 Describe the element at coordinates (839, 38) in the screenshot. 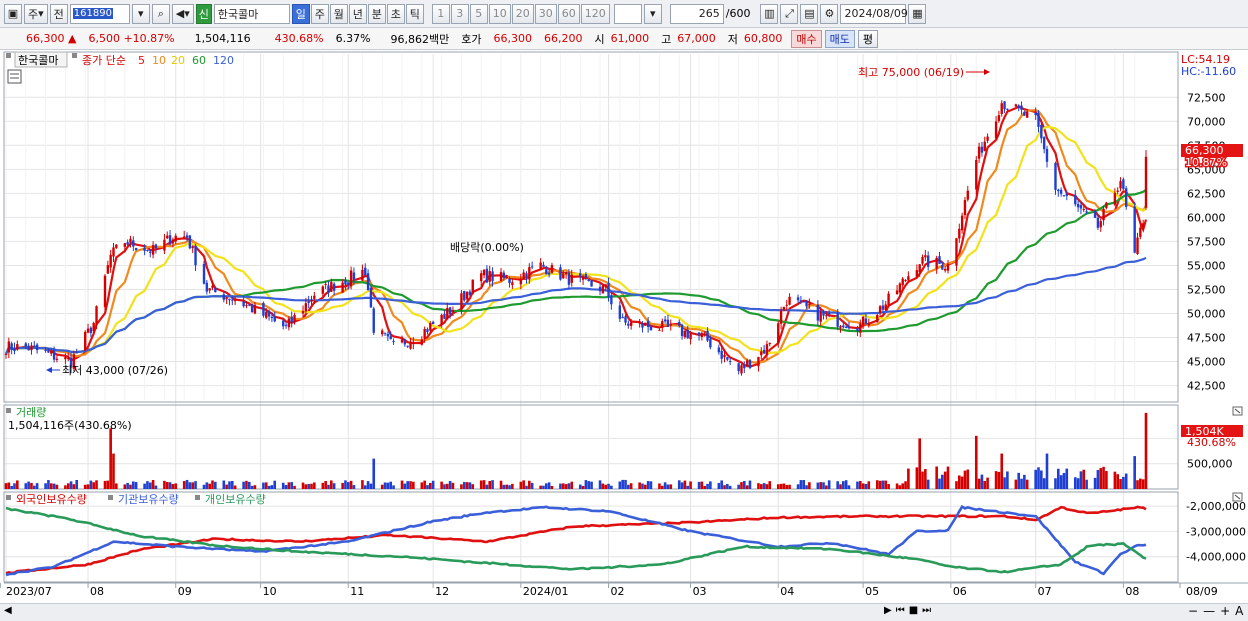

I see `sell-button: 매도` at that location.